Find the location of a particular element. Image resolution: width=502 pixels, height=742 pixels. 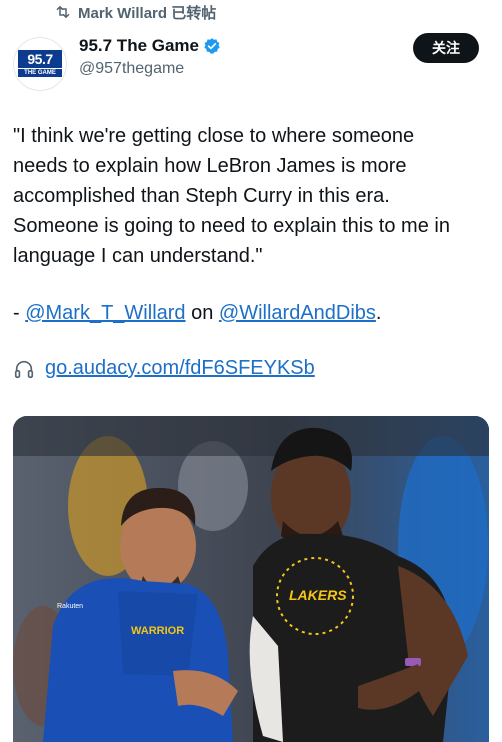

audio-link-row: go.audacy.com/fdF6SFEYKSb is located at coordinates (164, 368).